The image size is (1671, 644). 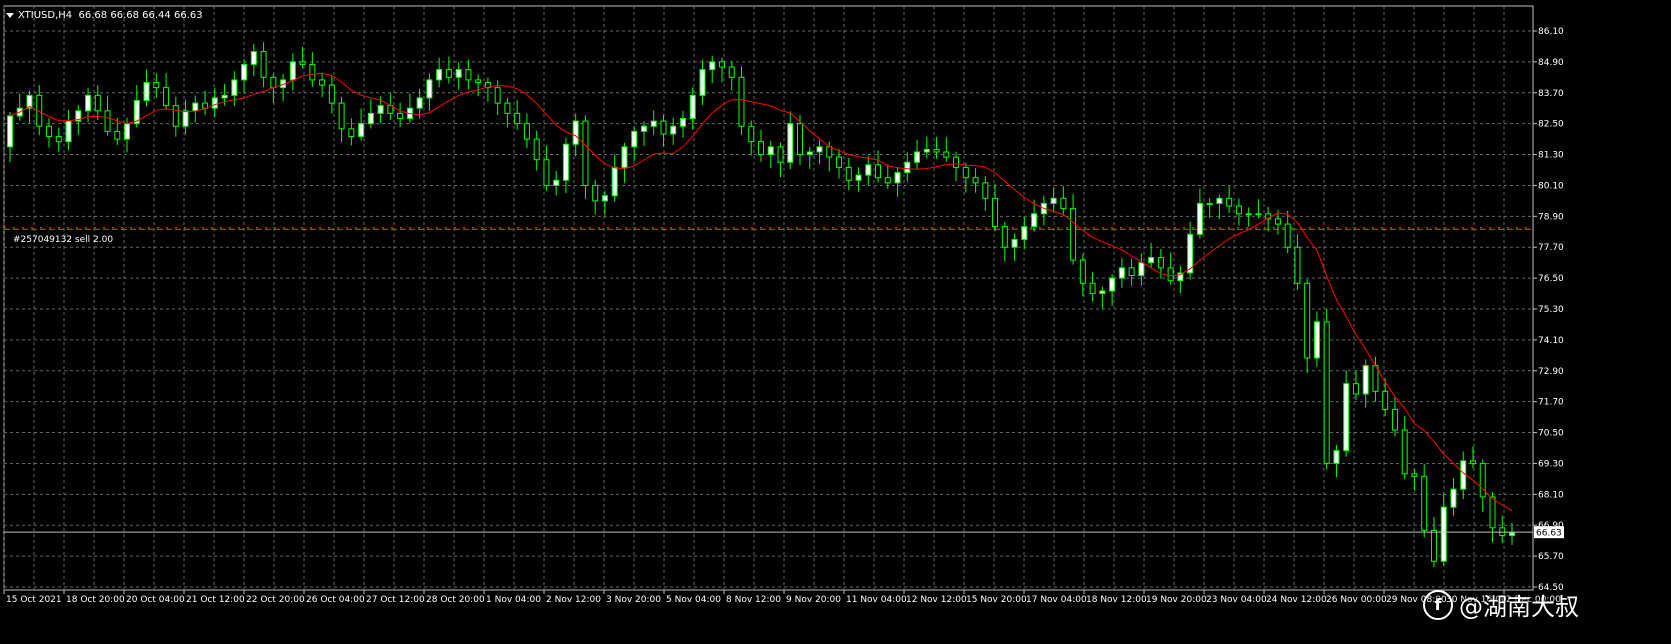 I want to click on dropdown-arrow-icon, so click(x=10, y=15).